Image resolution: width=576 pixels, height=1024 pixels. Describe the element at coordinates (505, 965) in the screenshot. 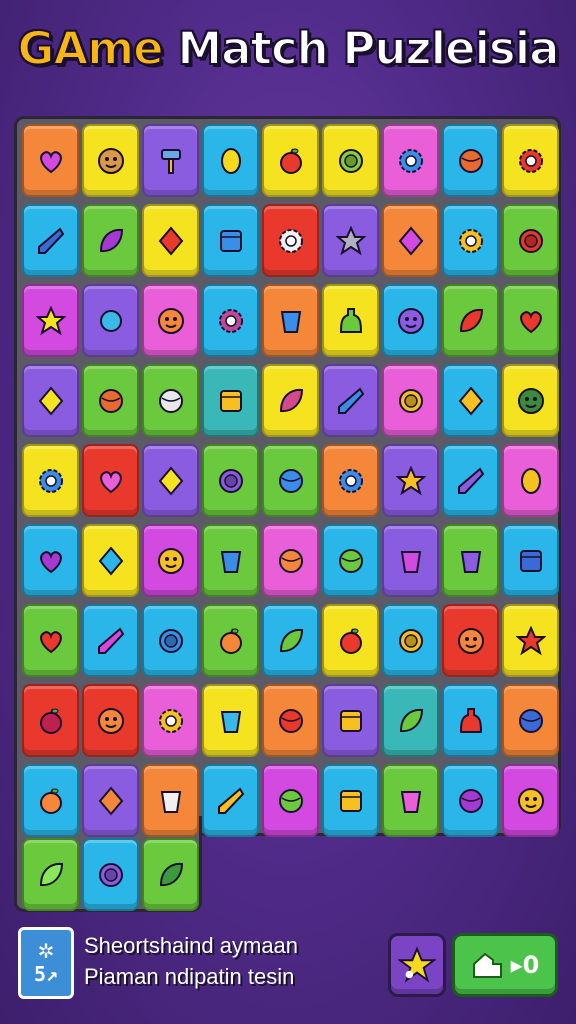

I see `play-button: ▸0` at that location.